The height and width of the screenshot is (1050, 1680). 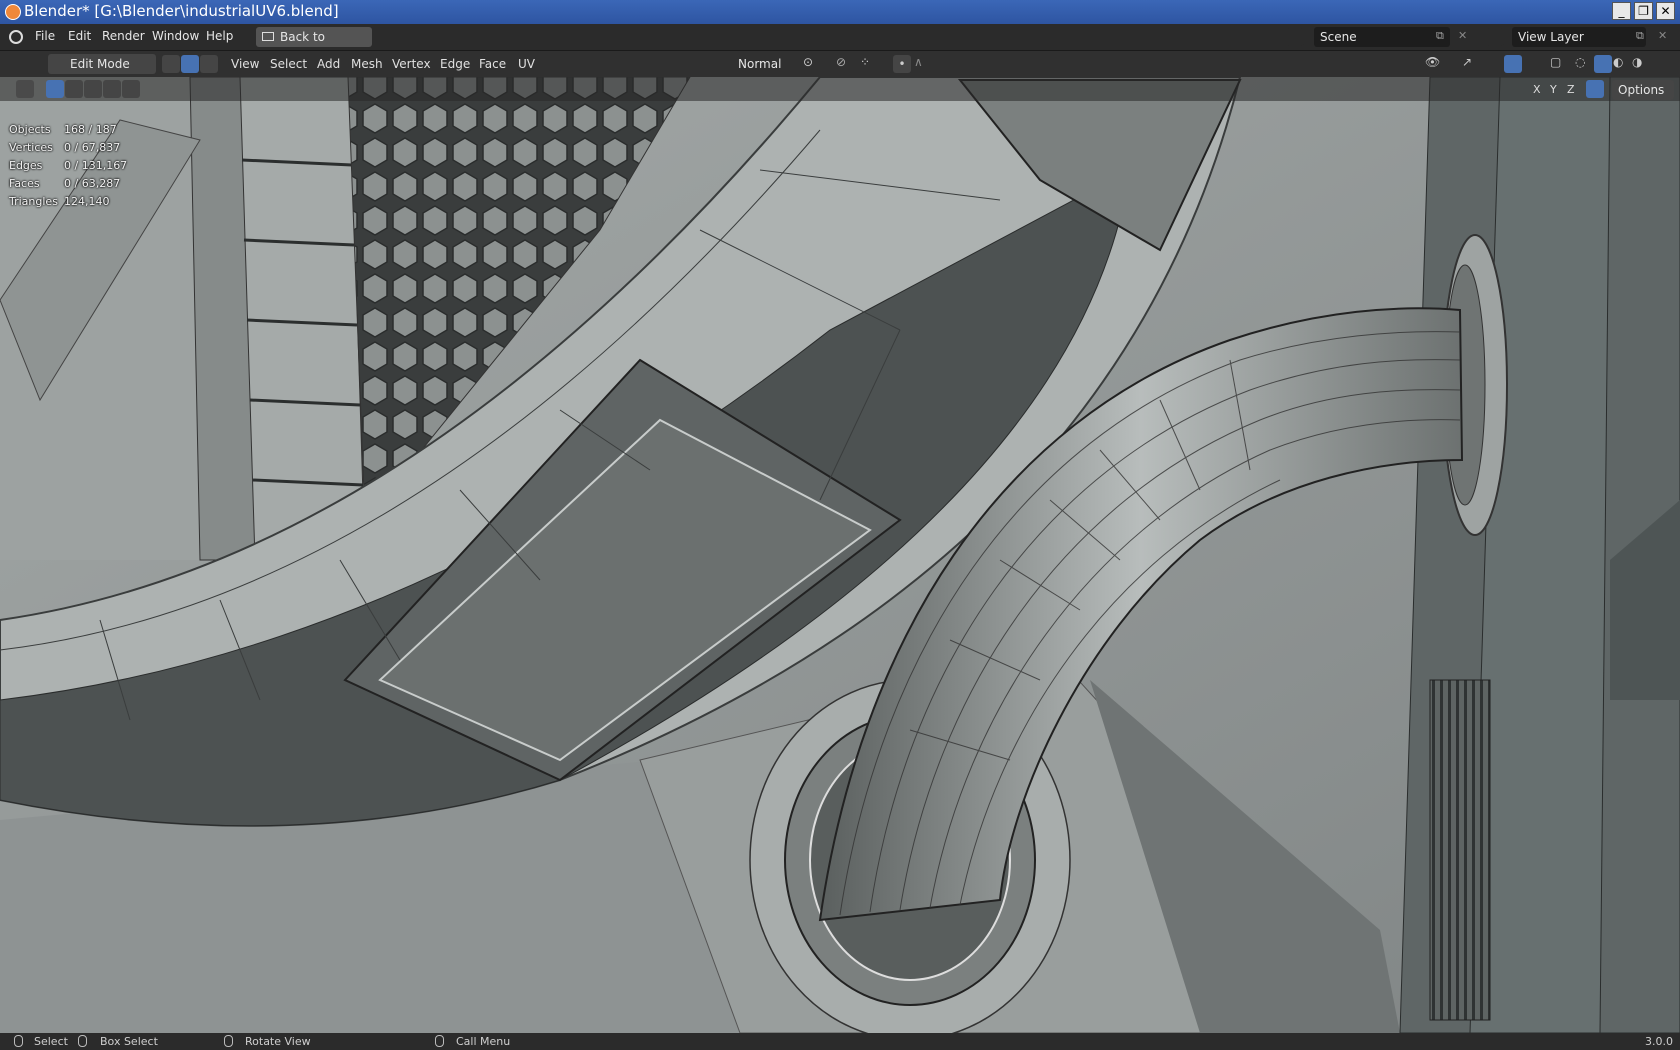 What do you see at coordinates (1495, 37) in the screenshot?
I see `view-layer-browse-icon` at bounding box center [1495, 37].